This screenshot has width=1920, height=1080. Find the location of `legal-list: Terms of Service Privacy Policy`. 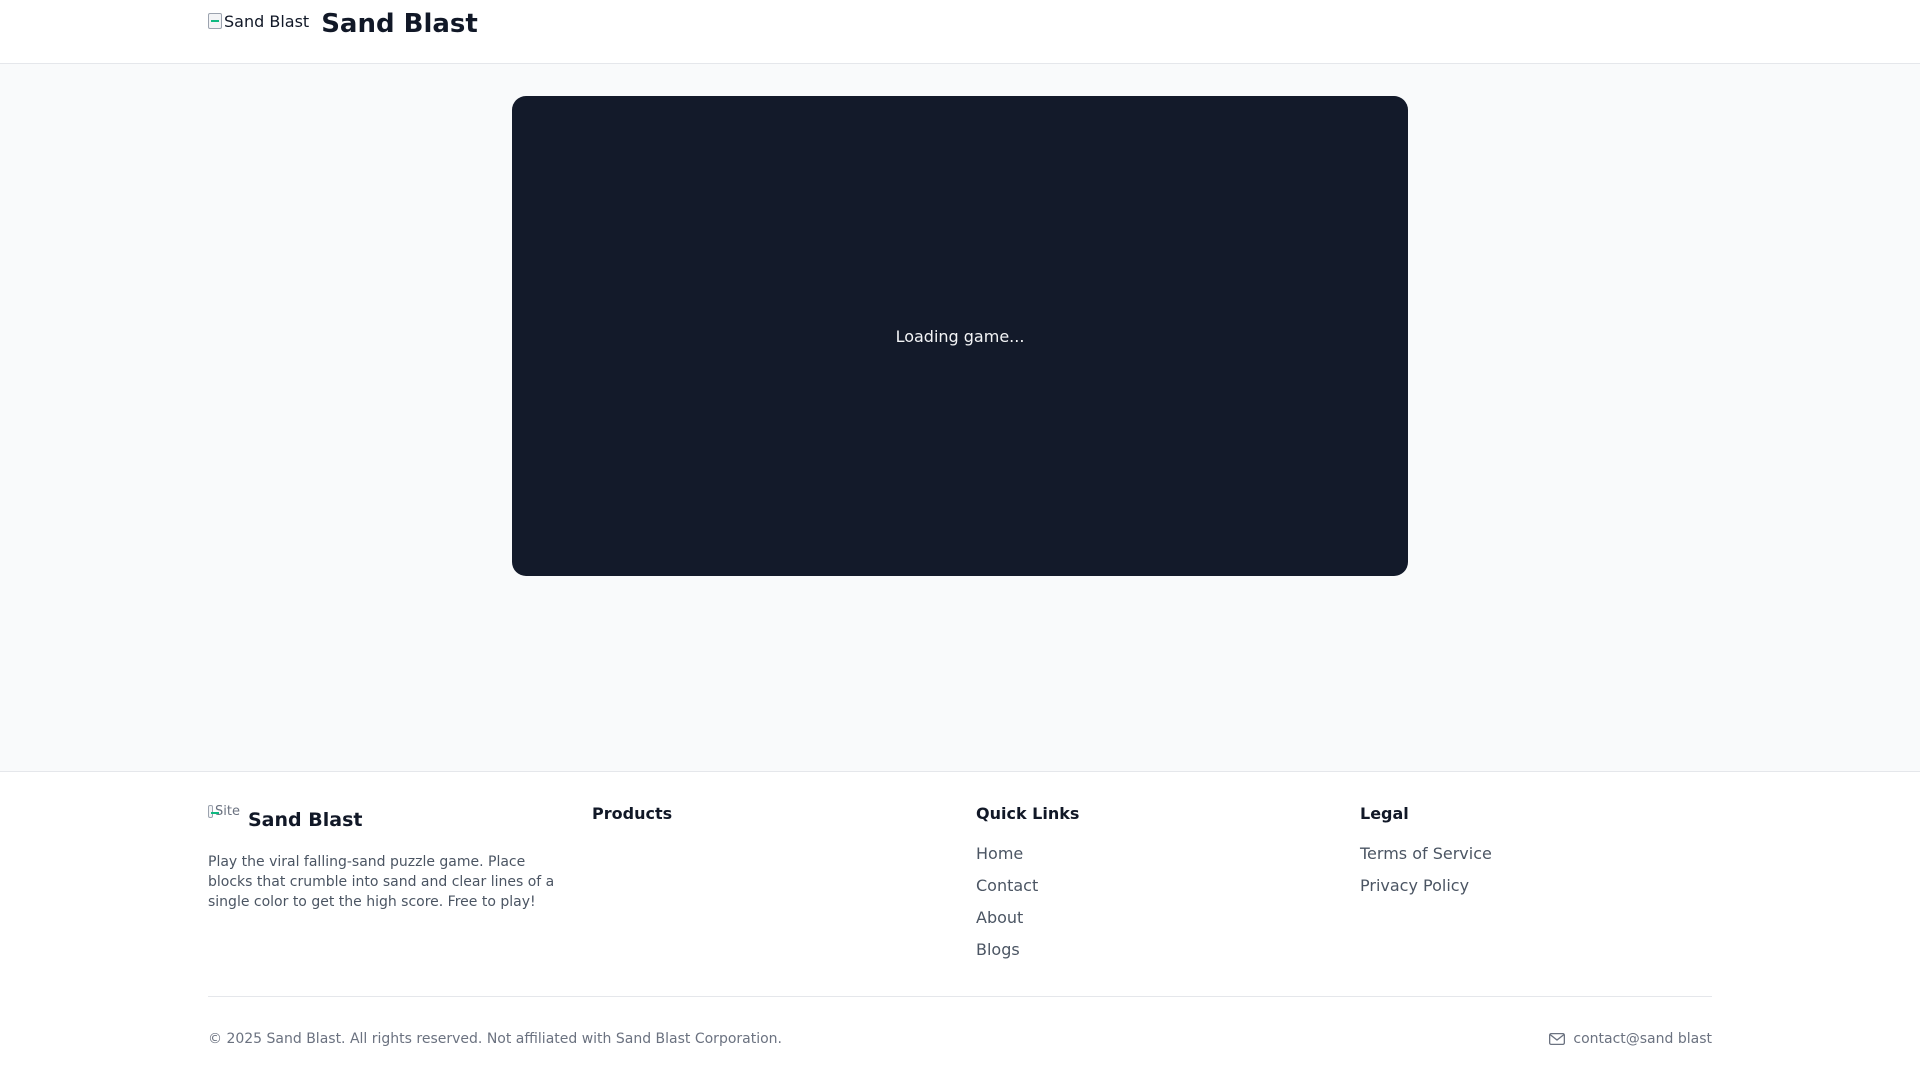

legal-list: Terms of Service Privacy Policy is located at coordinates (1510, 876).